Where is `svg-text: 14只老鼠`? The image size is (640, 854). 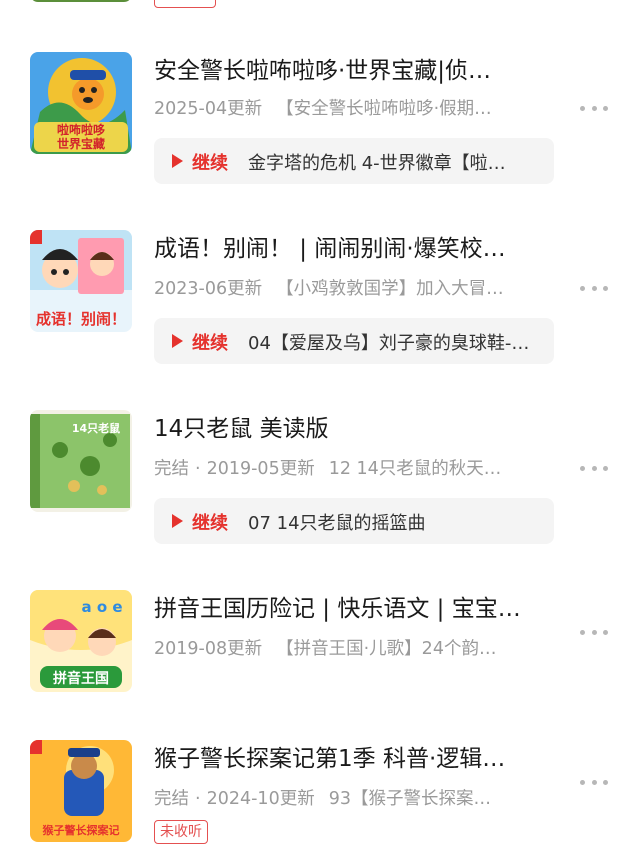 svg-text: 14只老鼠 is located at coordinates (96, 428).